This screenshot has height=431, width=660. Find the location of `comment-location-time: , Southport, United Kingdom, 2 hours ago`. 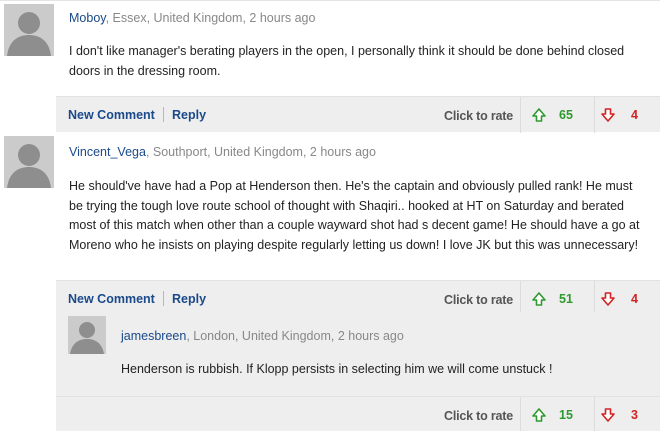

comment-location-time: , Southport, United Kingdom, 2 hours ago is located at coordinates (260, 152).